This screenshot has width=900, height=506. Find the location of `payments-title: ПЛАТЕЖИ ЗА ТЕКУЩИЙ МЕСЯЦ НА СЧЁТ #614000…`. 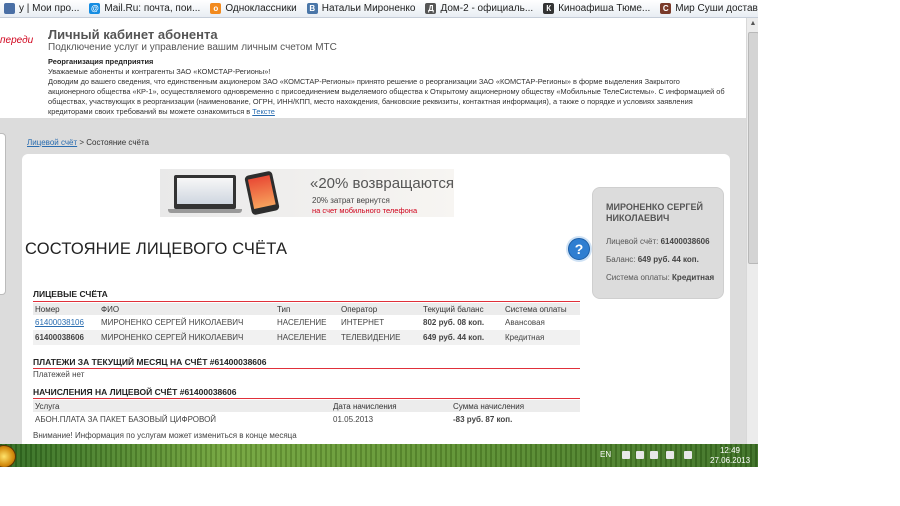

payments-title: ПЛАТЕЖИ ЗА ТЕКУЩИЙ МЕСЯЦ НА СЧЁТ #614000… is located at coordinates (150, 362).